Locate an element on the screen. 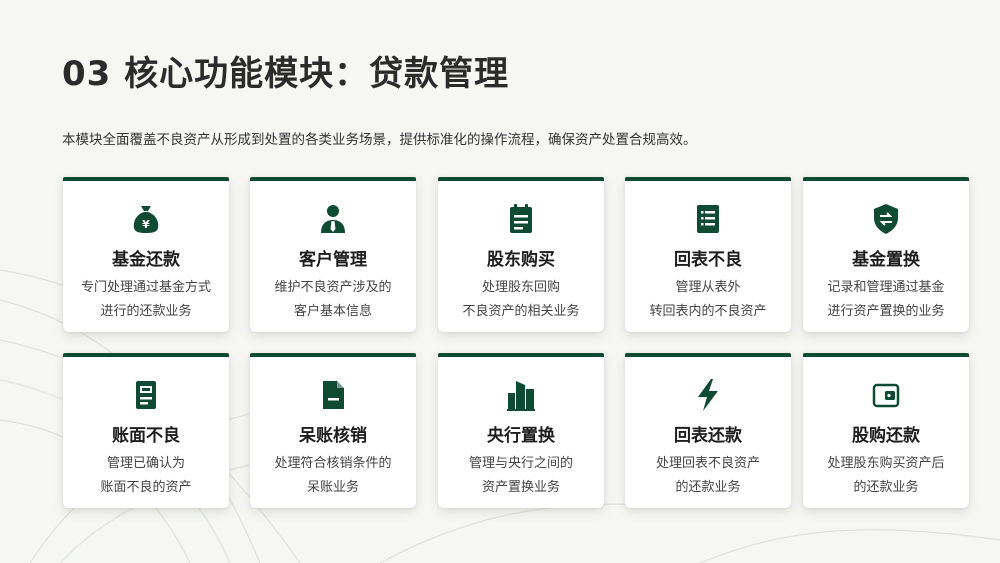  card-title: 央行置换 is located at coordinates (521, 436).